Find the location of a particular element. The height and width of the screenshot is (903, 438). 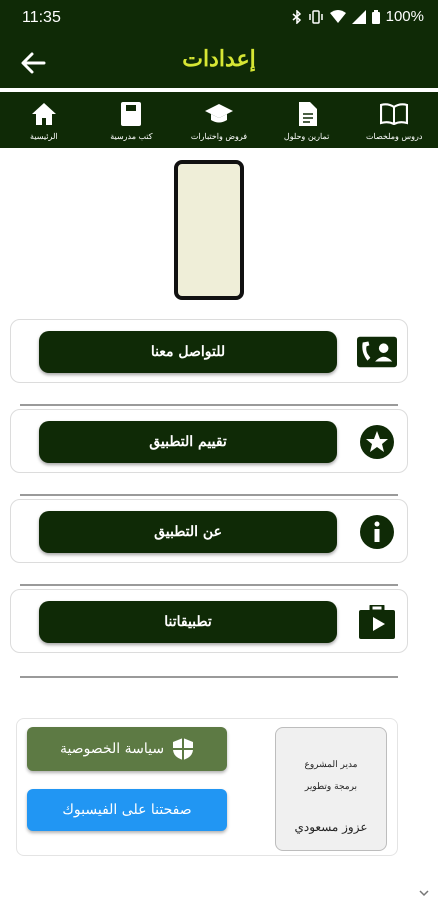

contact-button: للتواصل معنا is located at coordinates (188, 352).